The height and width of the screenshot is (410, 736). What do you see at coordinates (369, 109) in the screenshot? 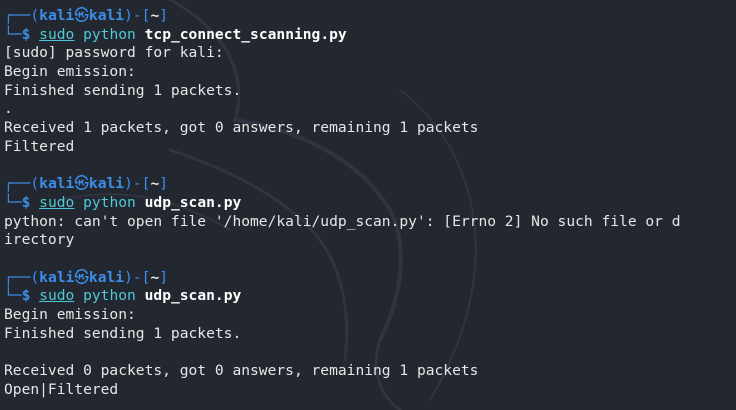
I see `output-line: .` at bounding box center [369, 109].